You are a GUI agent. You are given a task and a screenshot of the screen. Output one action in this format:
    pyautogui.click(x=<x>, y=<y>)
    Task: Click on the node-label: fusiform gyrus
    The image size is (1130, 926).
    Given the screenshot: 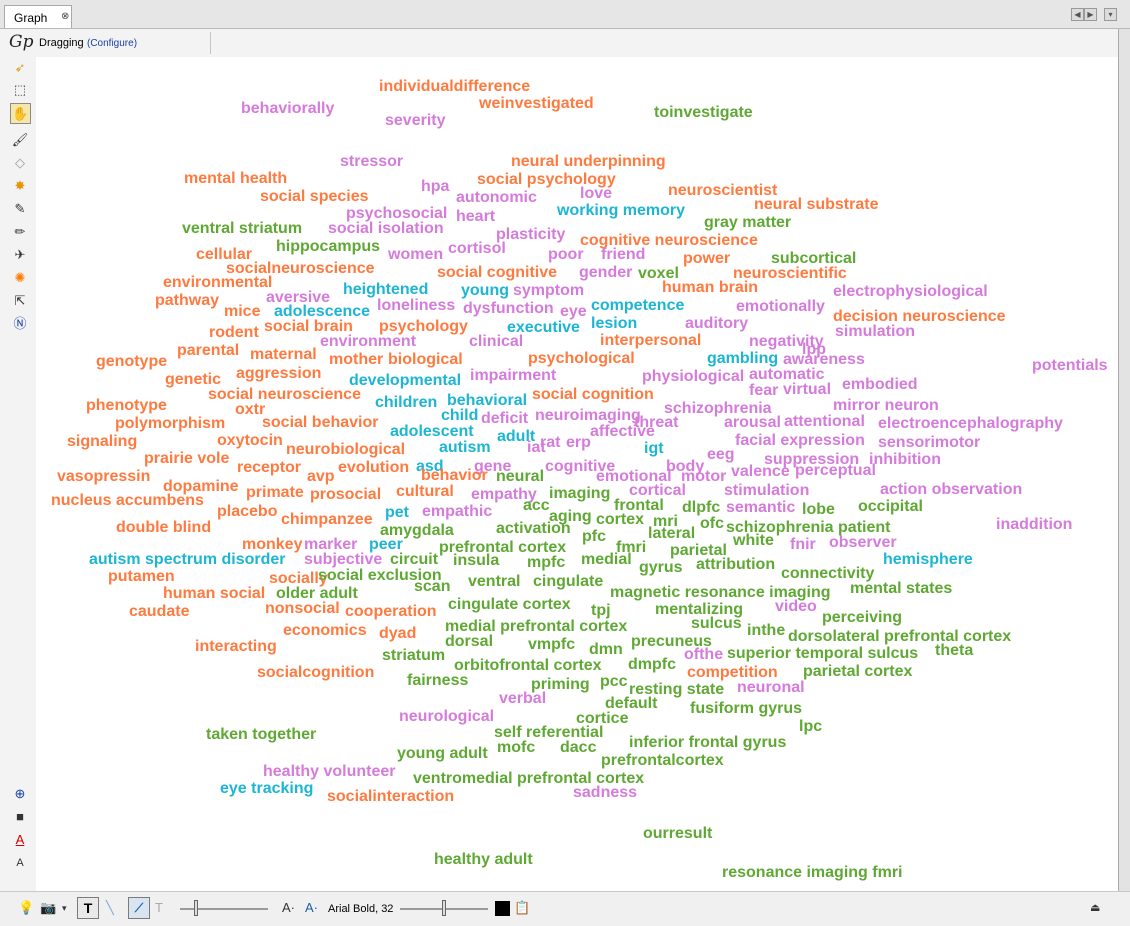 What is the action you would take?
    pyautogui.click(x=746, y=708)
    